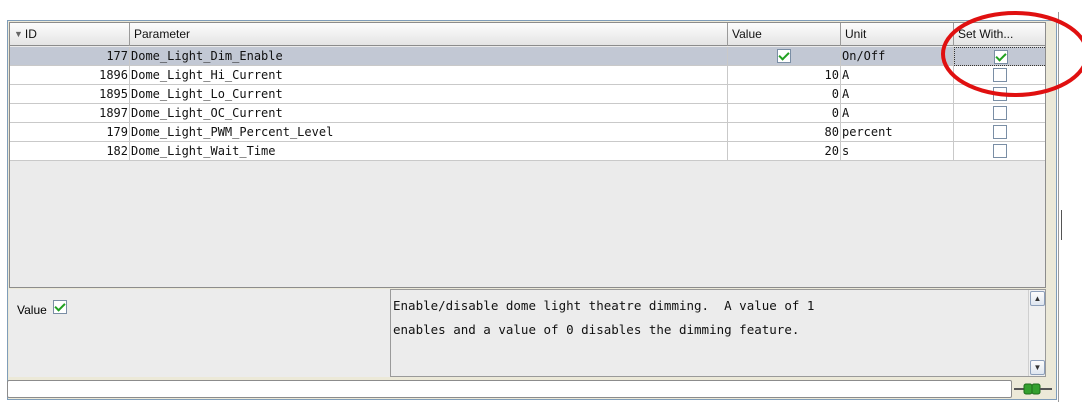 This screenshot has width=1082, height=403. I want to click on table-row: 177 Dome_Light_Dim_Enable On/Off, so click(527, 56).